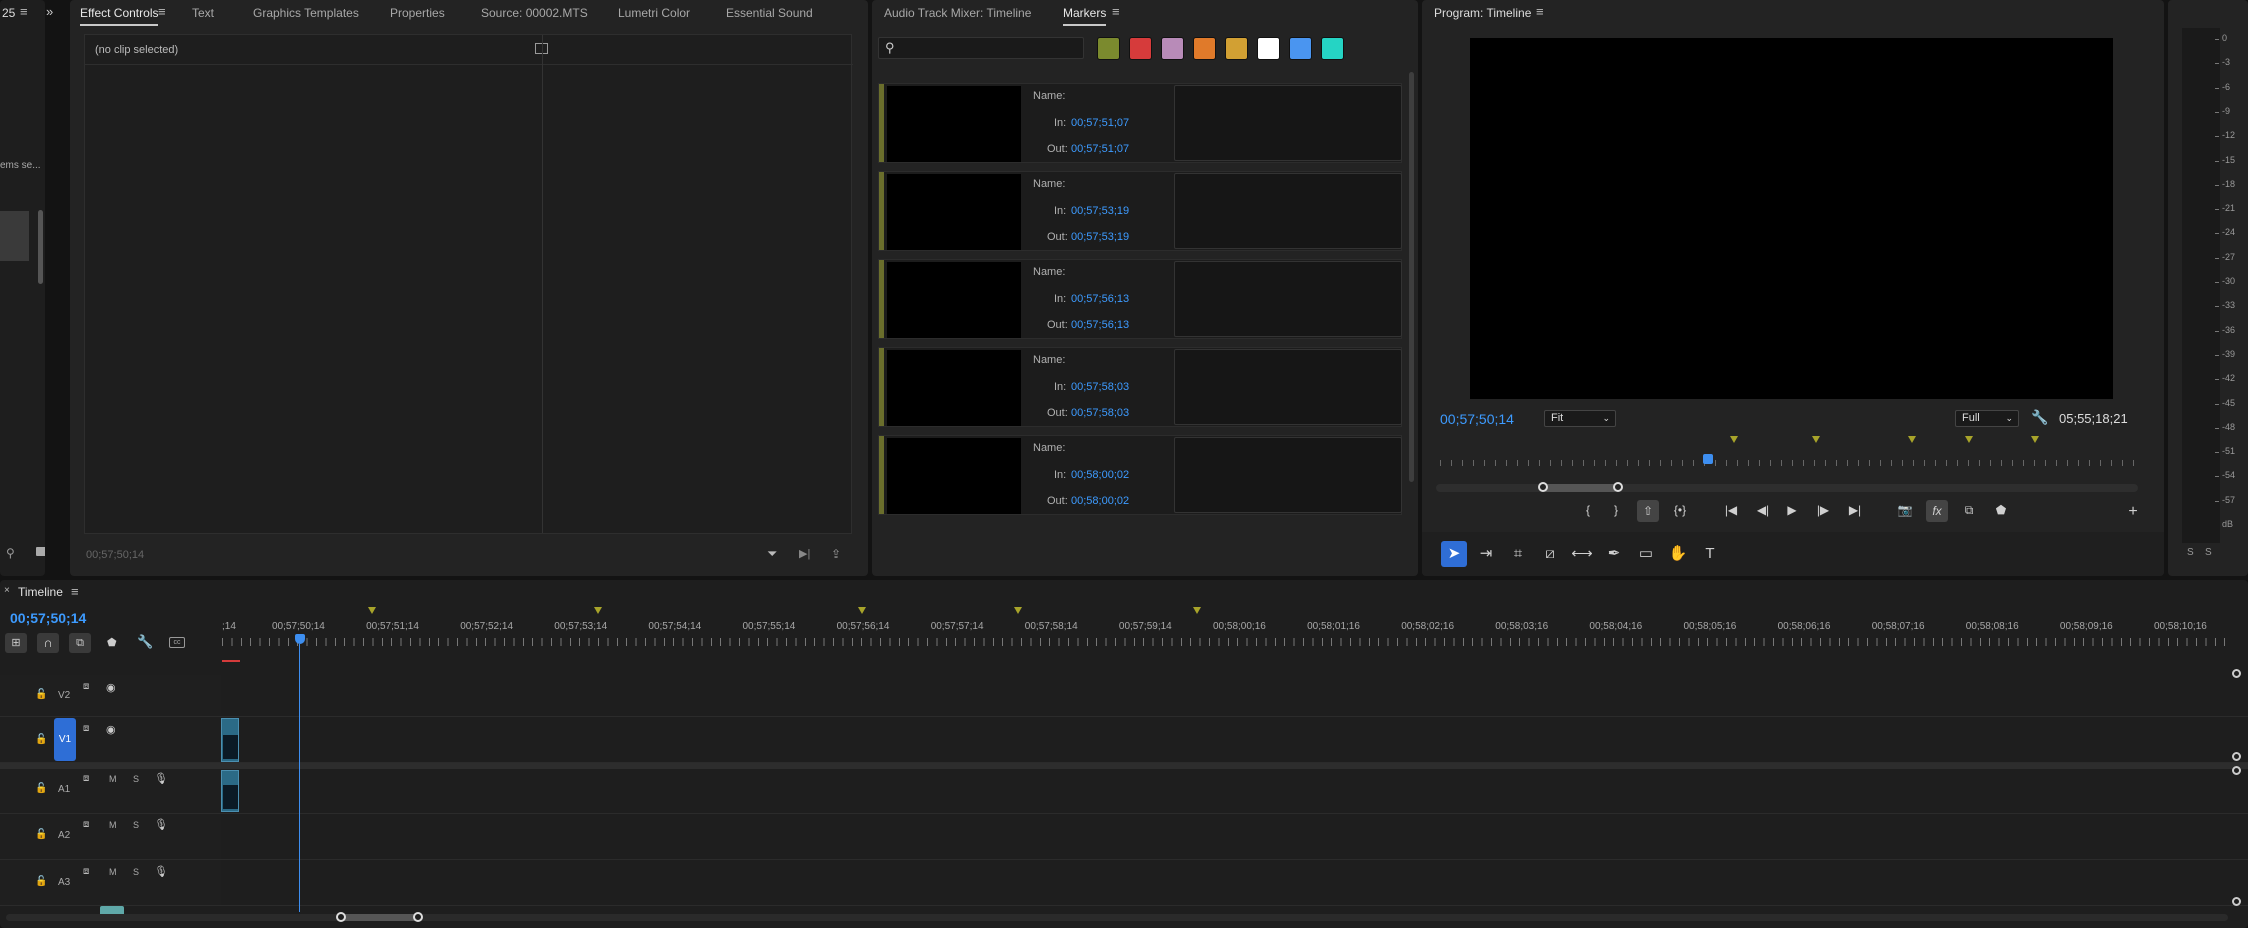  What do you see at coordinates (80, 643) in the screenshot?
I see `linked-selection-icon: ⧉` at bounding box center [80, 643].